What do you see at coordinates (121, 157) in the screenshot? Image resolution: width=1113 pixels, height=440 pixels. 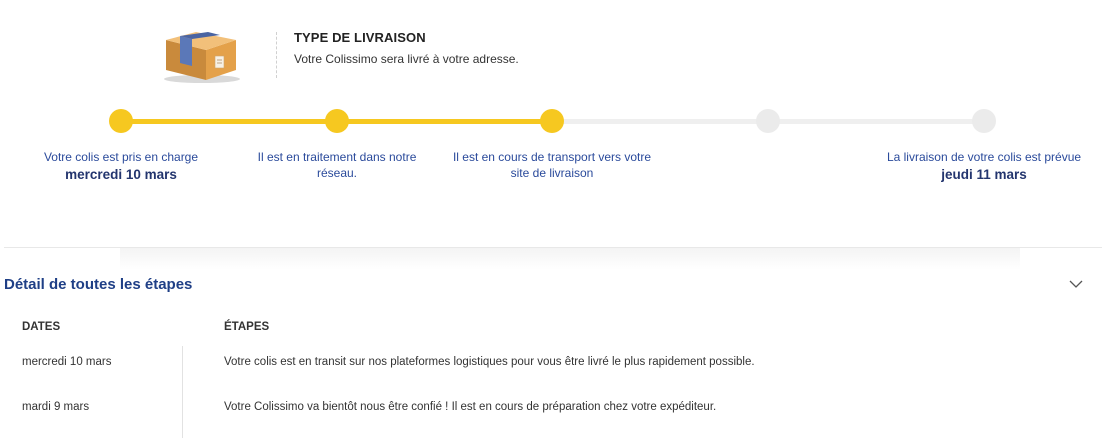 I see `step-text: Votre colis est pris en charge` at bounding box center [121, 157].